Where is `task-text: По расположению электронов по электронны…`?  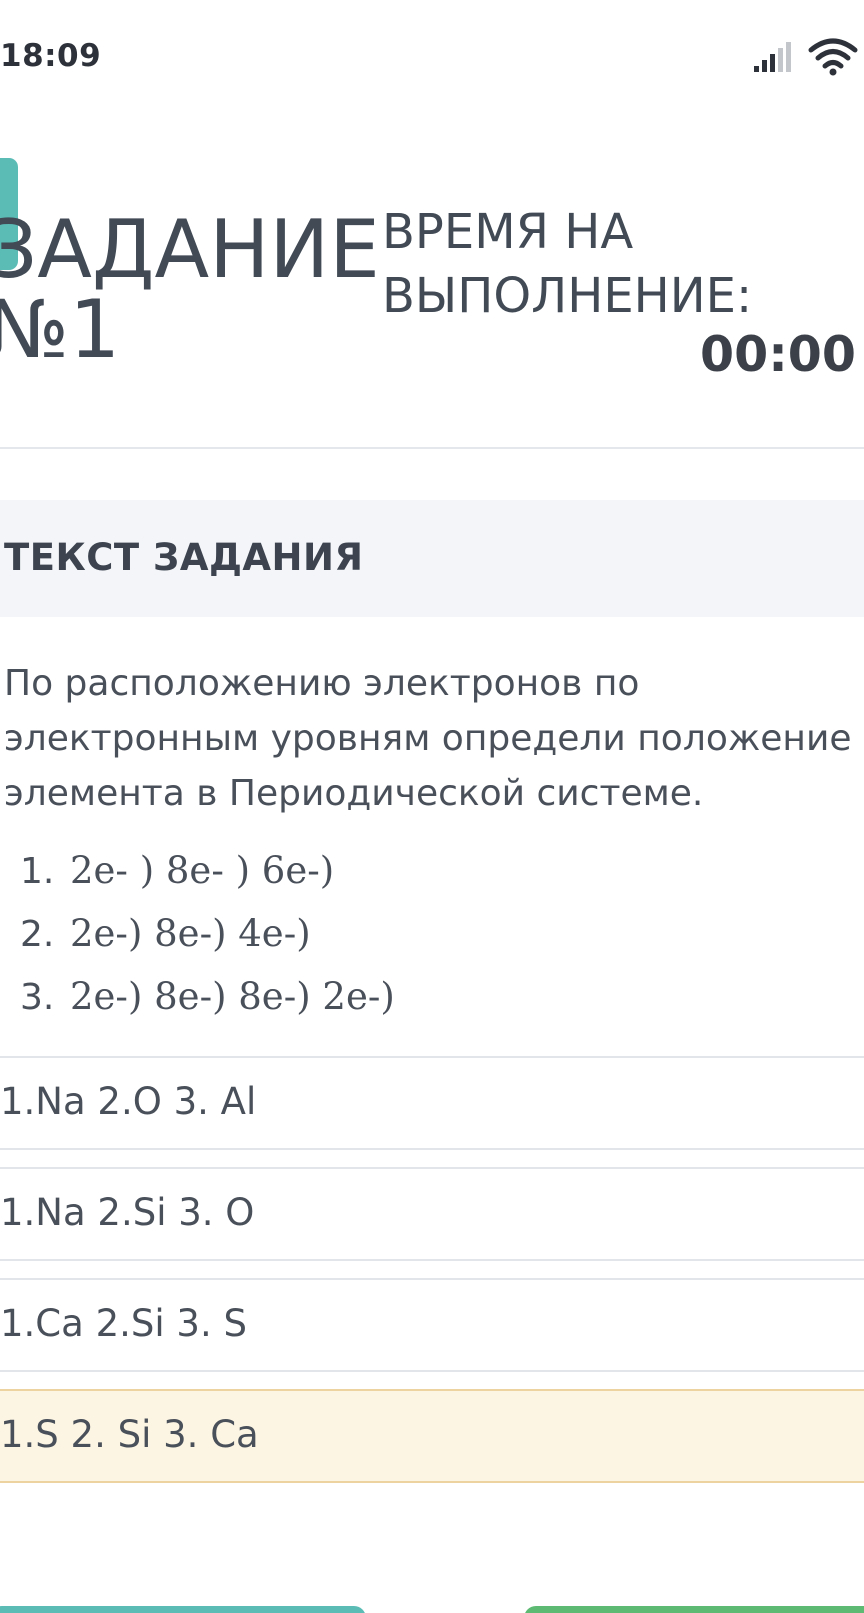 task-text: По расположению электронов по электронны… is located at coordinates (428, 738).